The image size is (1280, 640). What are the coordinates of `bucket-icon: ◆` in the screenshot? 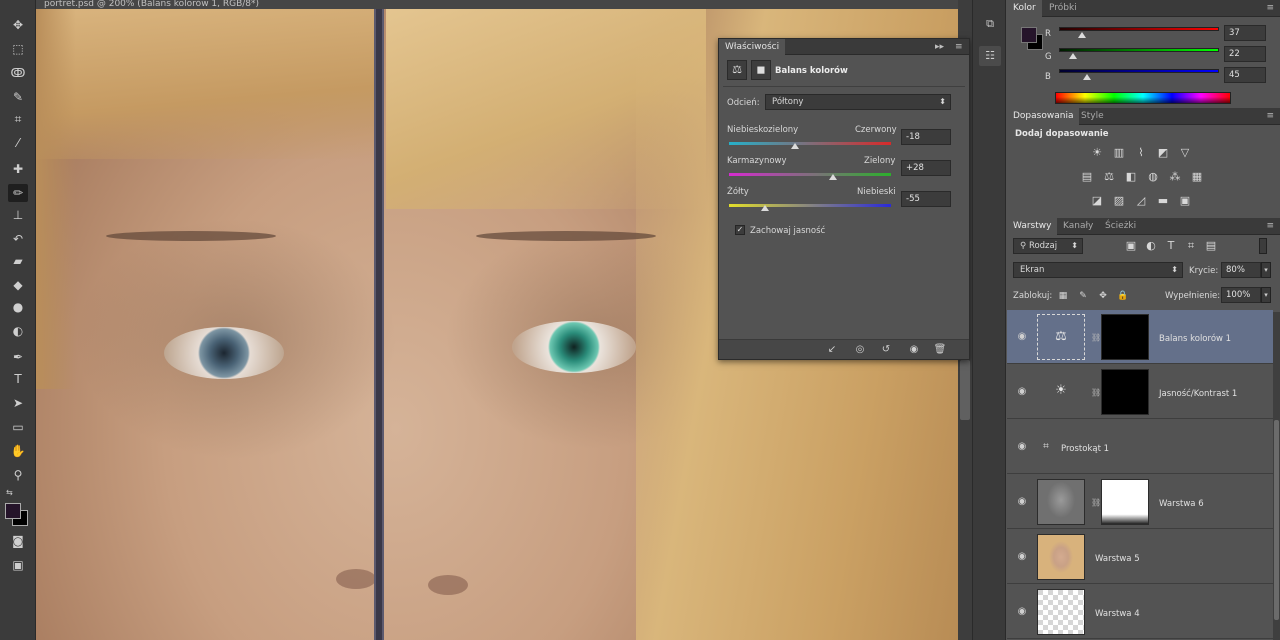 It's located at (18, 285).